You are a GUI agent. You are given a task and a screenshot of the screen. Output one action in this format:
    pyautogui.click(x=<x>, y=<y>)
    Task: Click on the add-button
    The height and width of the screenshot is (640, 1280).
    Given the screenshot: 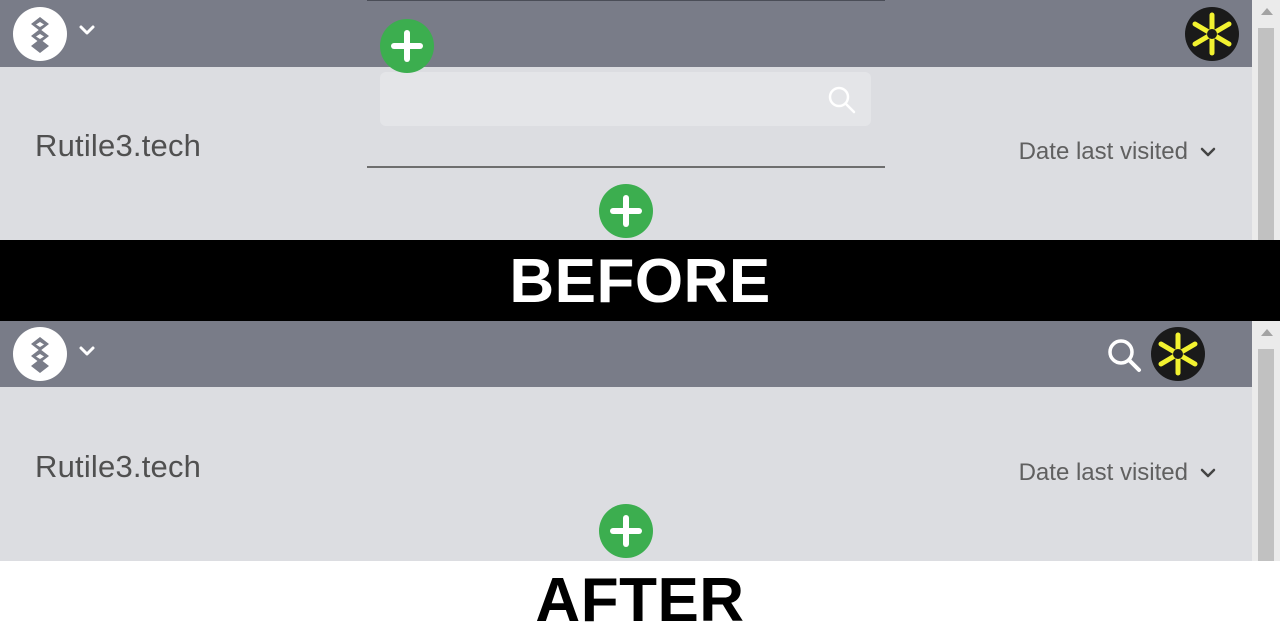 What is the action you would take?
    pyautogui.click(x=407, y=46)
    